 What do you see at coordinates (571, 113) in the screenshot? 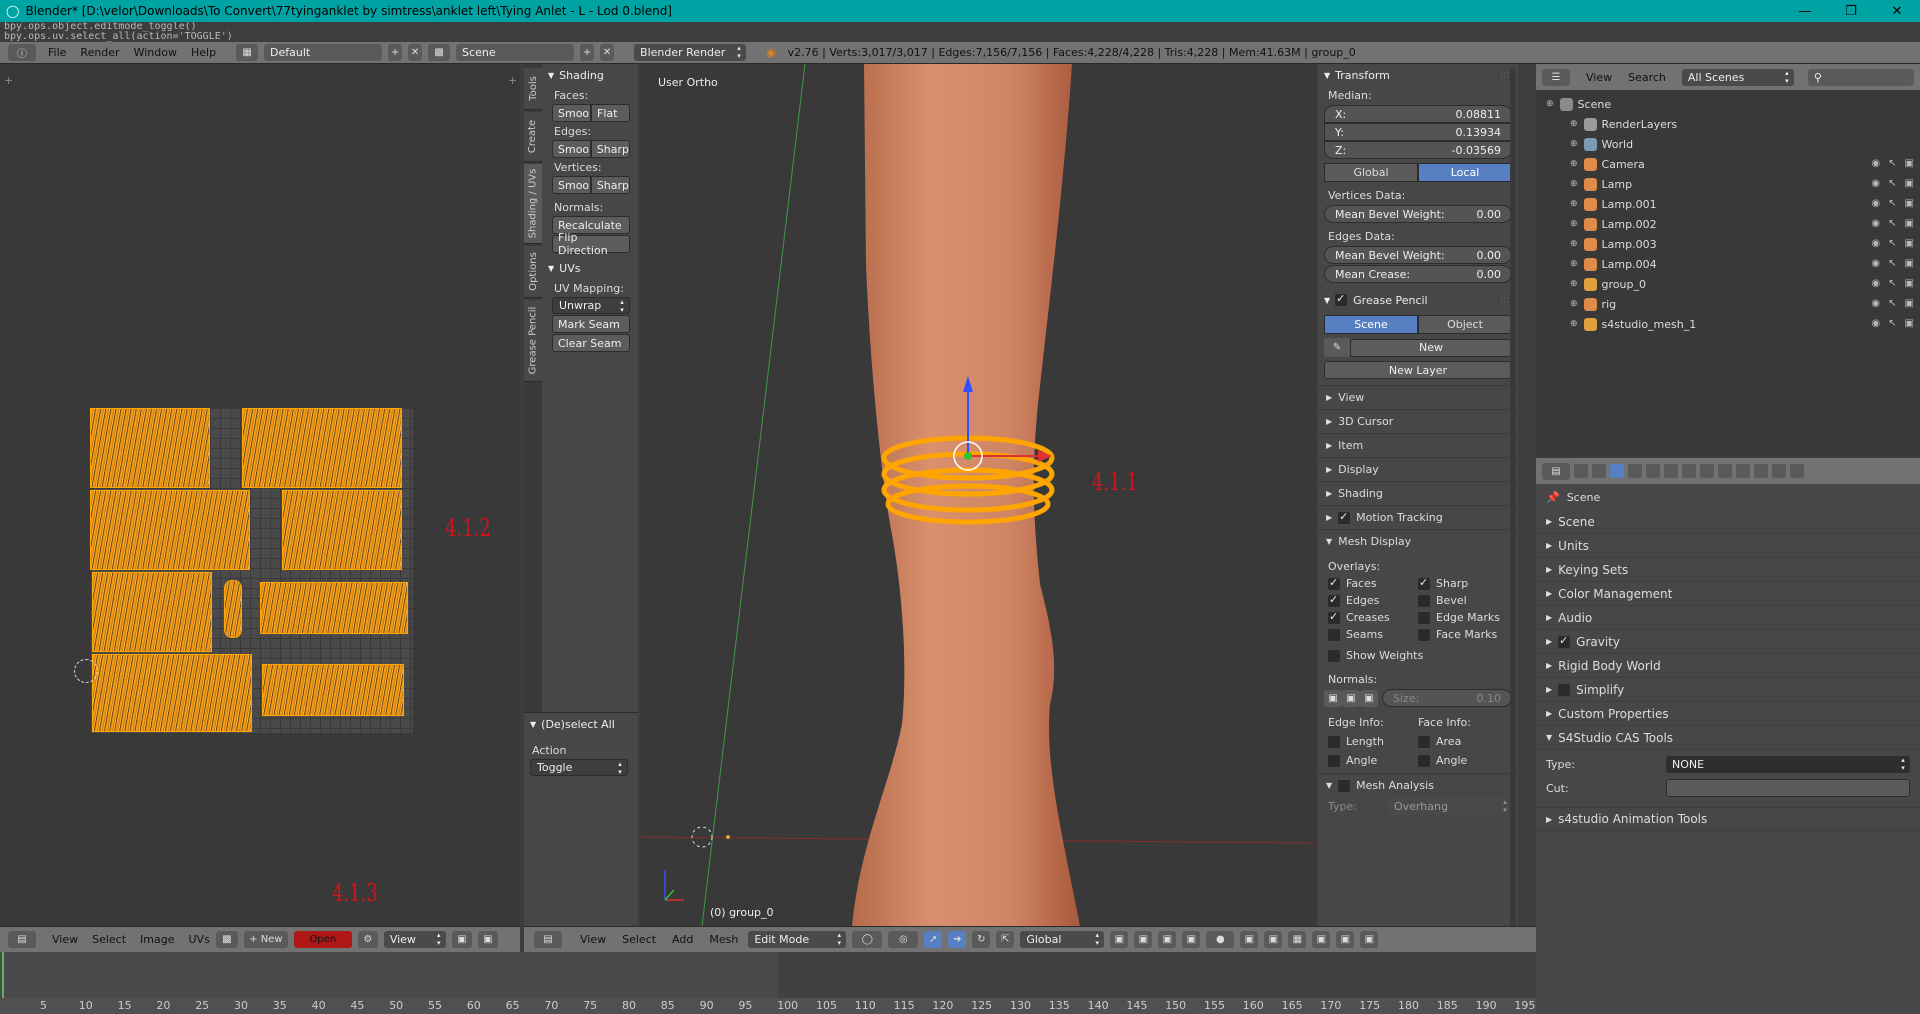
I see `faces-smooth-button: Smoo` at bounding box center [571, 113].